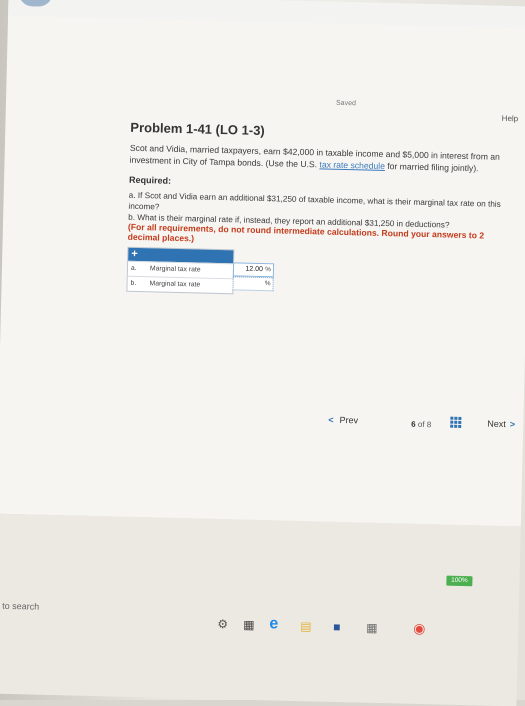 The width and height of the screenshot is (525, 706). Describe the element at coordinates (273, 624) in the screenshot. I see `edge-browser-icon: e` at that location.